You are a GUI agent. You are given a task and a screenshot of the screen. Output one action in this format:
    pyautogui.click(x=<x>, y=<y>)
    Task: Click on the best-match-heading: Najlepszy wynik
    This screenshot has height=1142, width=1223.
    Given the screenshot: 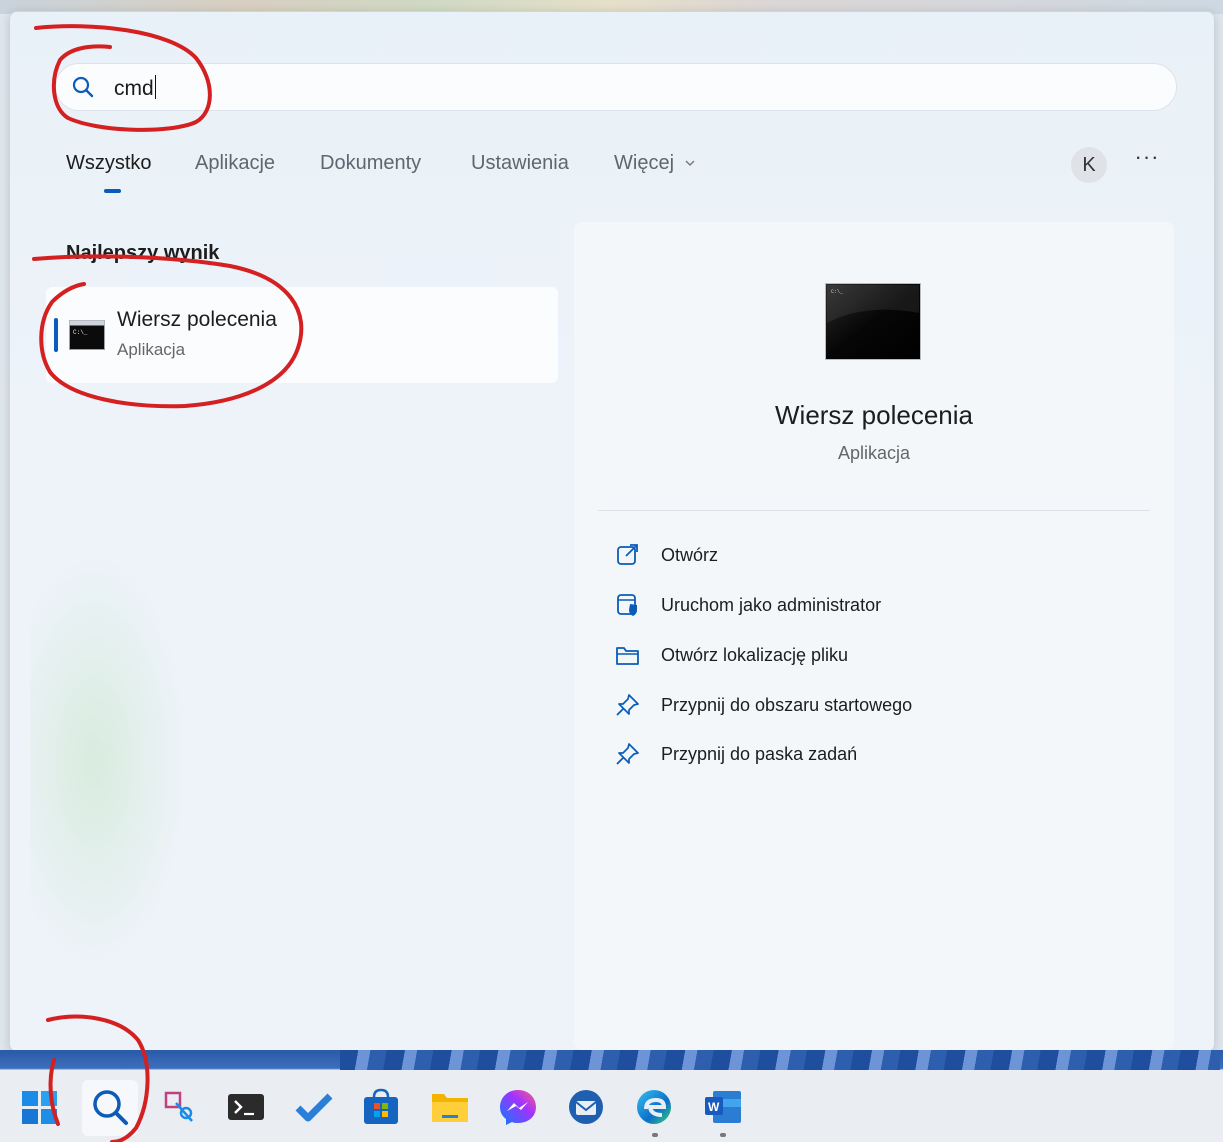 What is the action you would take?
    pyautogui.click(x=143, y=253)
    